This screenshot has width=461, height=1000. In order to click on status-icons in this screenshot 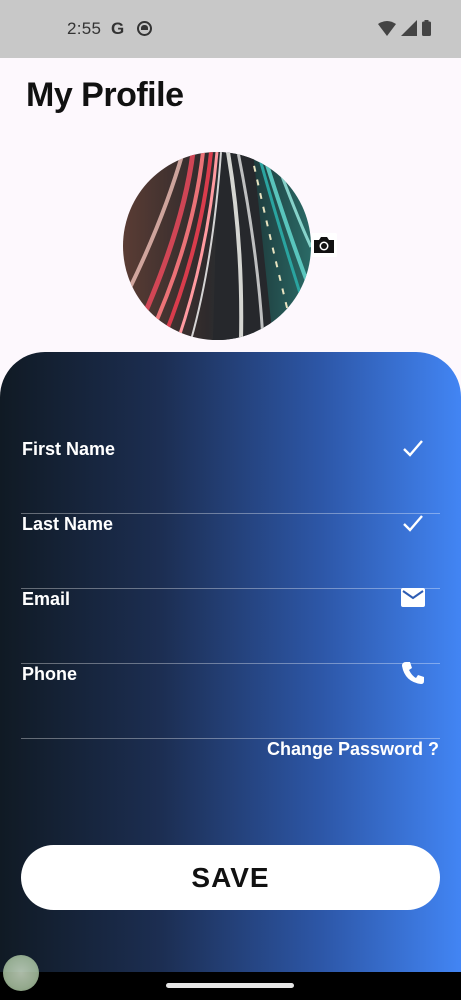, I will do `click(404, 28)`.